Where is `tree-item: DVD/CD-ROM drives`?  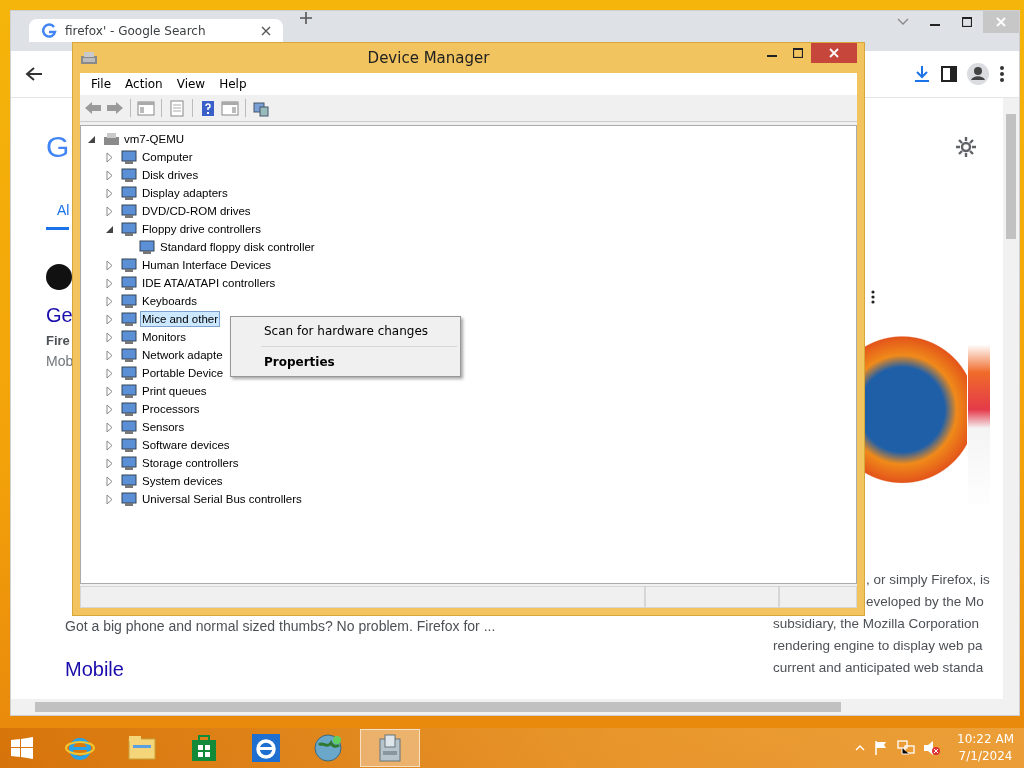
tree-item: DVD/CD-ROM drives is located at coordinates (196, 211).